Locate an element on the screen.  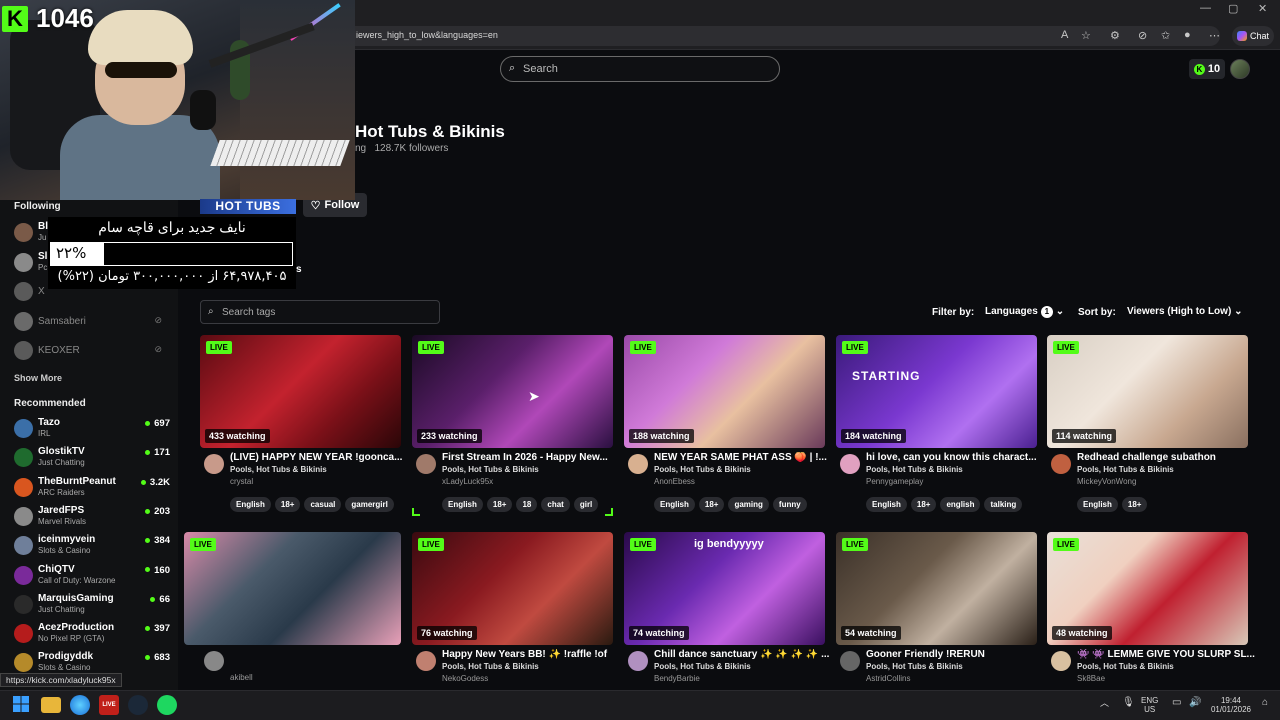
sidebar-recommended-item: JaredFPS Marvel Rivals 203 is located at coordinates (92, 517).